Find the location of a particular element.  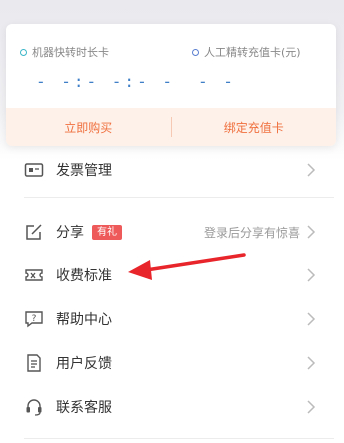

menu-label-feedback: 用户反馈 is located at coordinates (84, 364).